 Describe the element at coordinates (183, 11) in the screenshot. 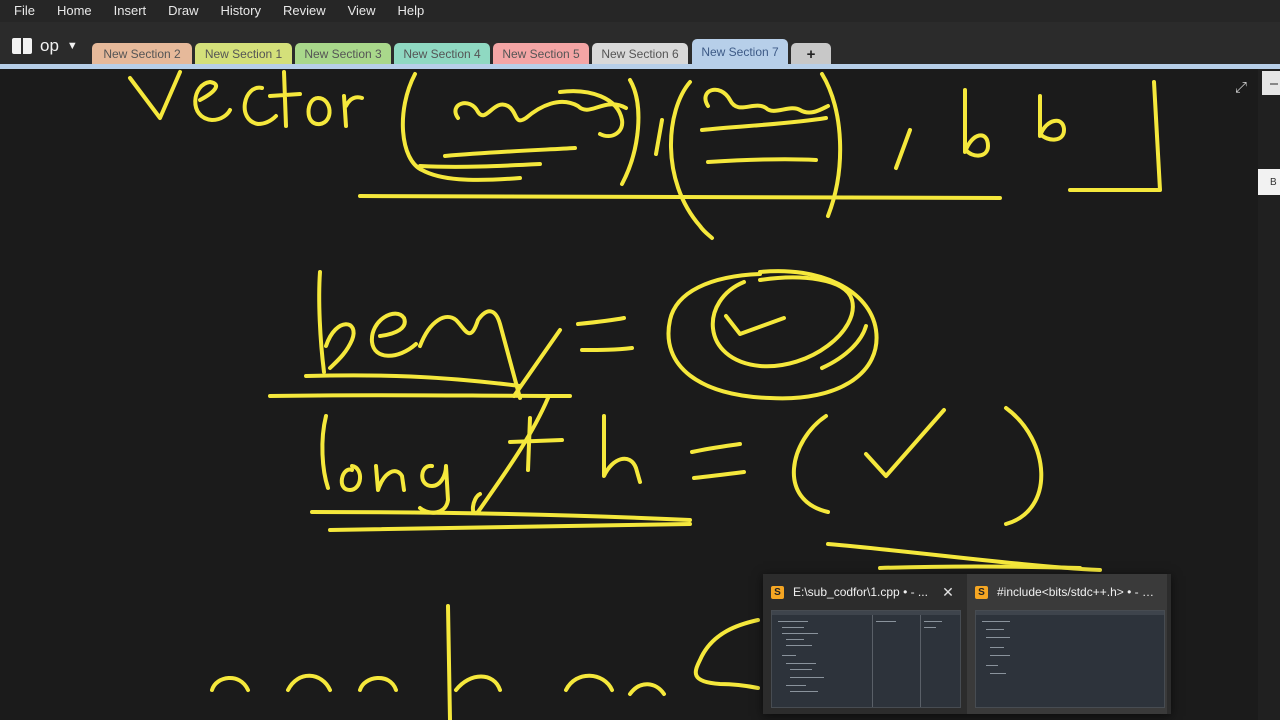

I see `menu-draw: Draw` at that location.